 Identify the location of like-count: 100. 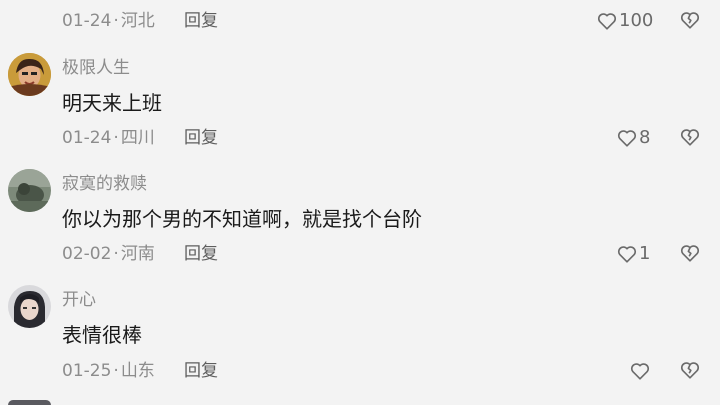
(636, 20).